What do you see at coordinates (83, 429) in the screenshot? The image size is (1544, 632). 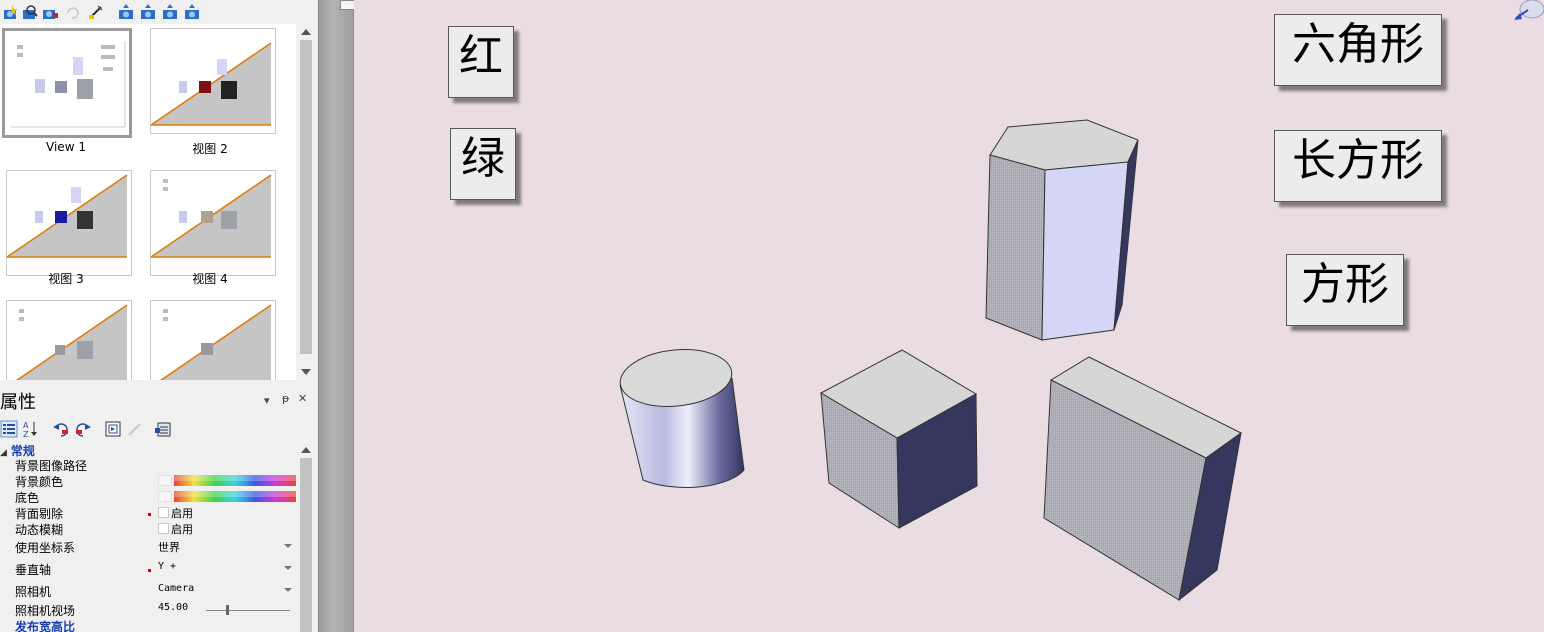 I see `redo-property-icon` at bounding box center [83, 429].